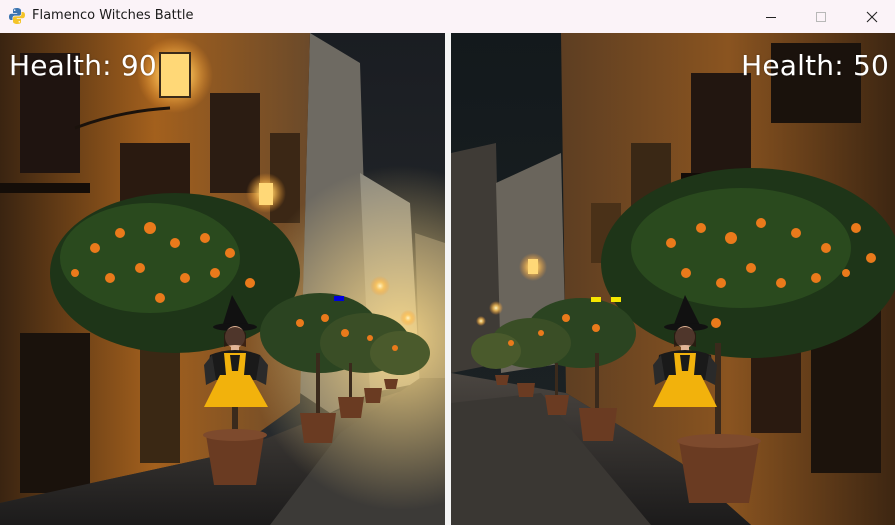 This screenshot has height=525, width=895. I want to click on minimize-button, so click(771, 16).